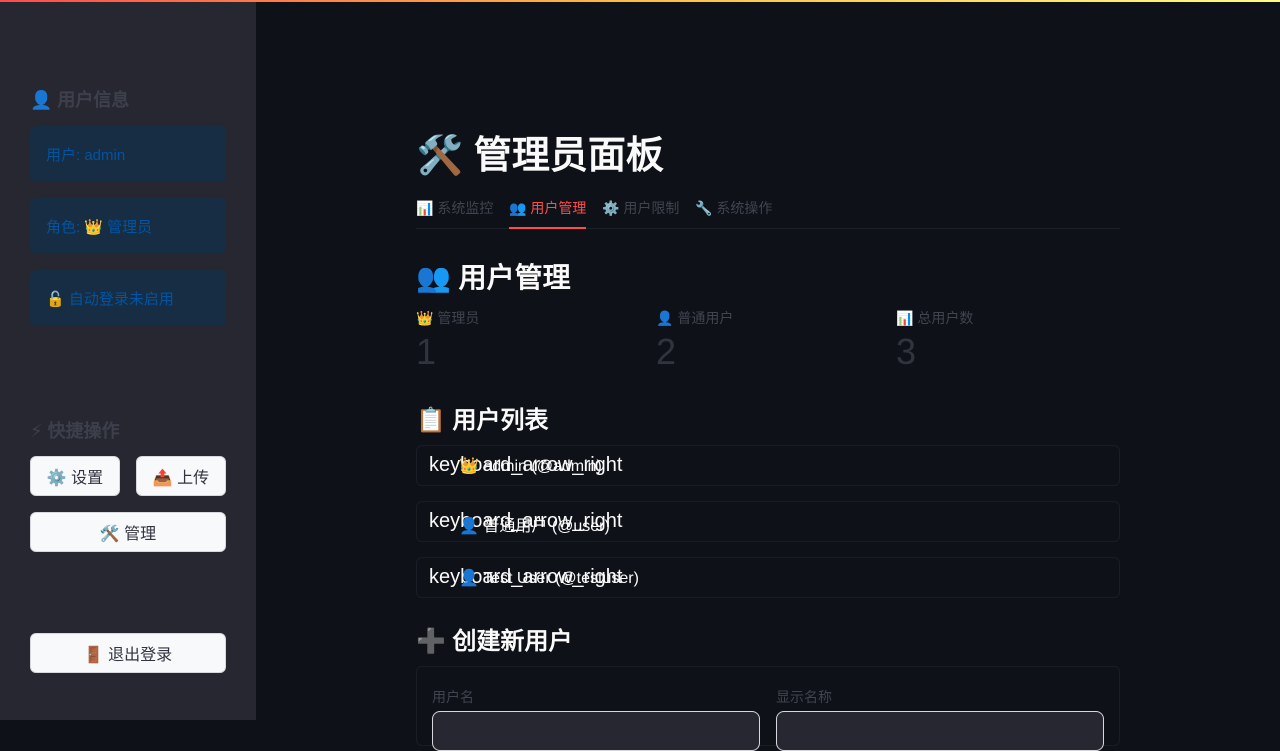 Image resolution: width=1280 pixels, height=751 pixels. What do you see at coordinates (940, 731) in the screenshot?
I see `display-name-input` at bounding box center [940, 731].